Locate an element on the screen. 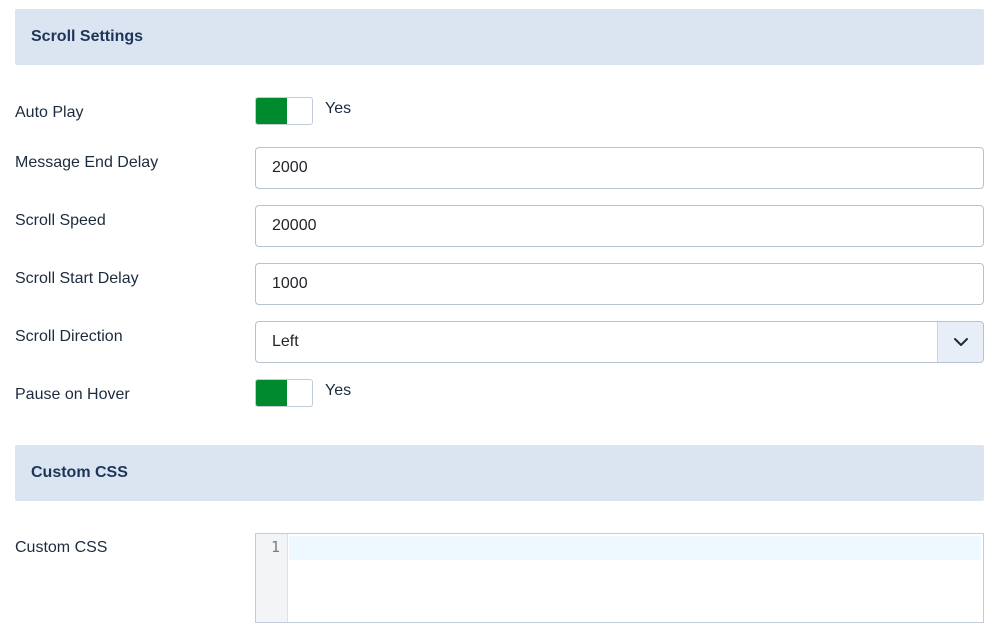 The height and width of the screenshot is (623, 1002). line-number: 1 is located at coordinates (275, 547).